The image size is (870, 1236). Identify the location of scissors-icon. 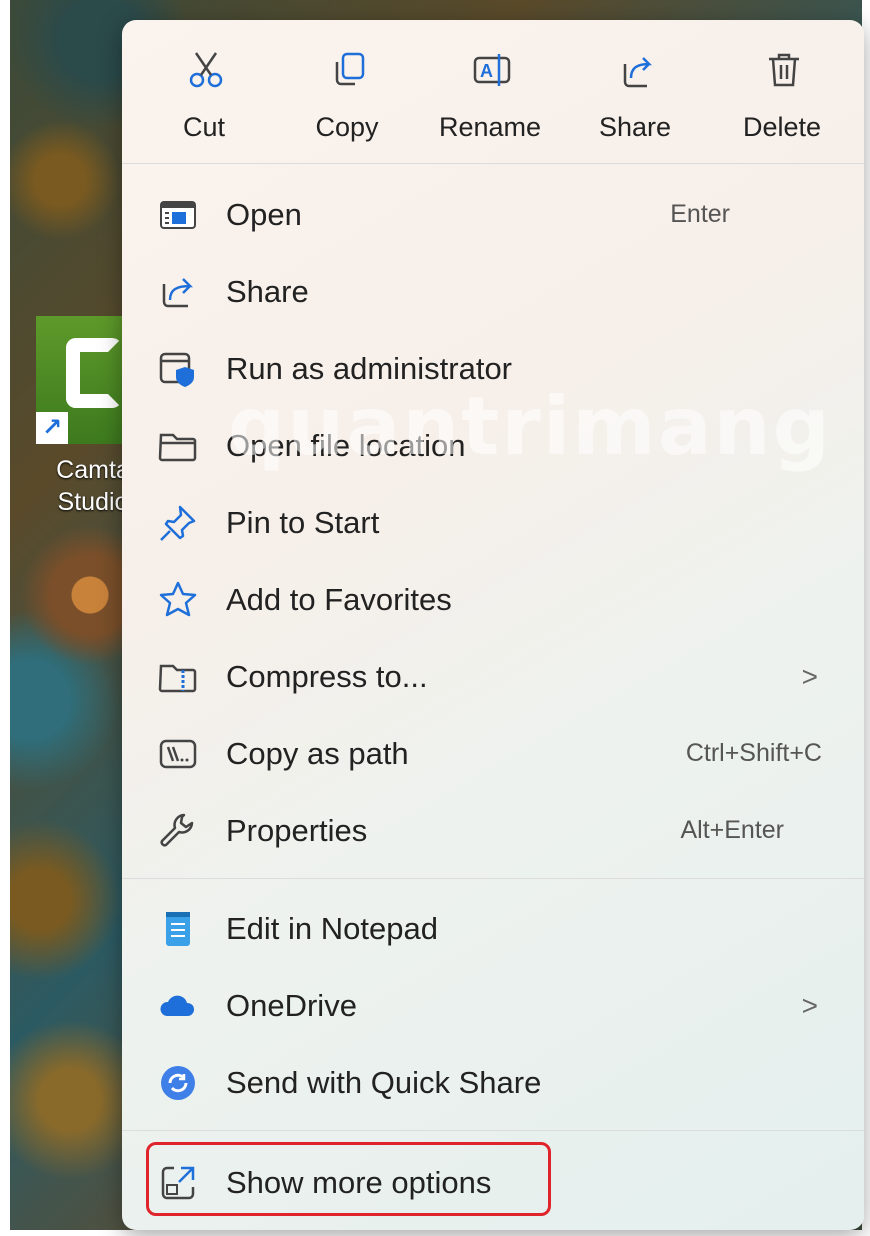
(206, 70).